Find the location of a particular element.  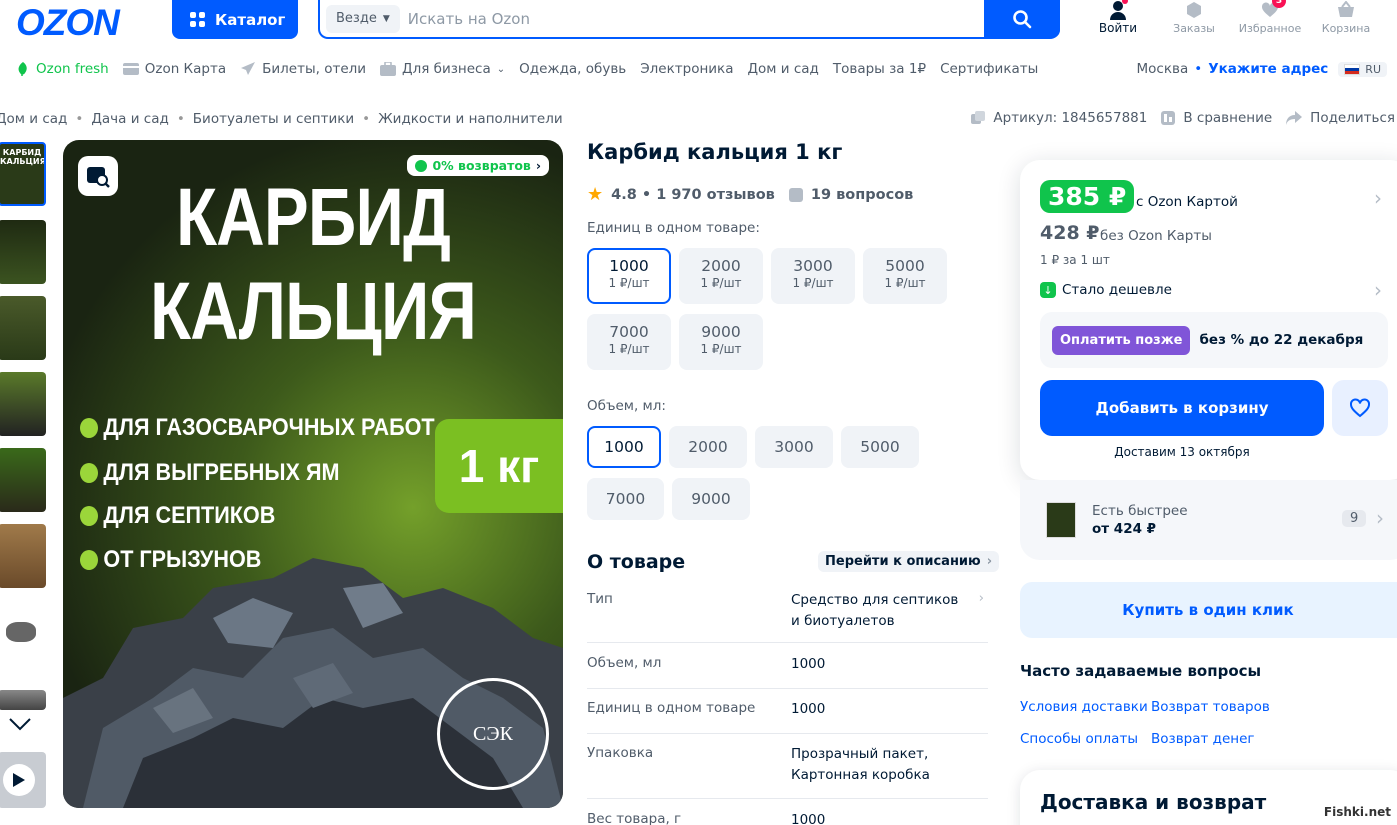

orders-button: Заказы is located at coordinates (1194, 20).